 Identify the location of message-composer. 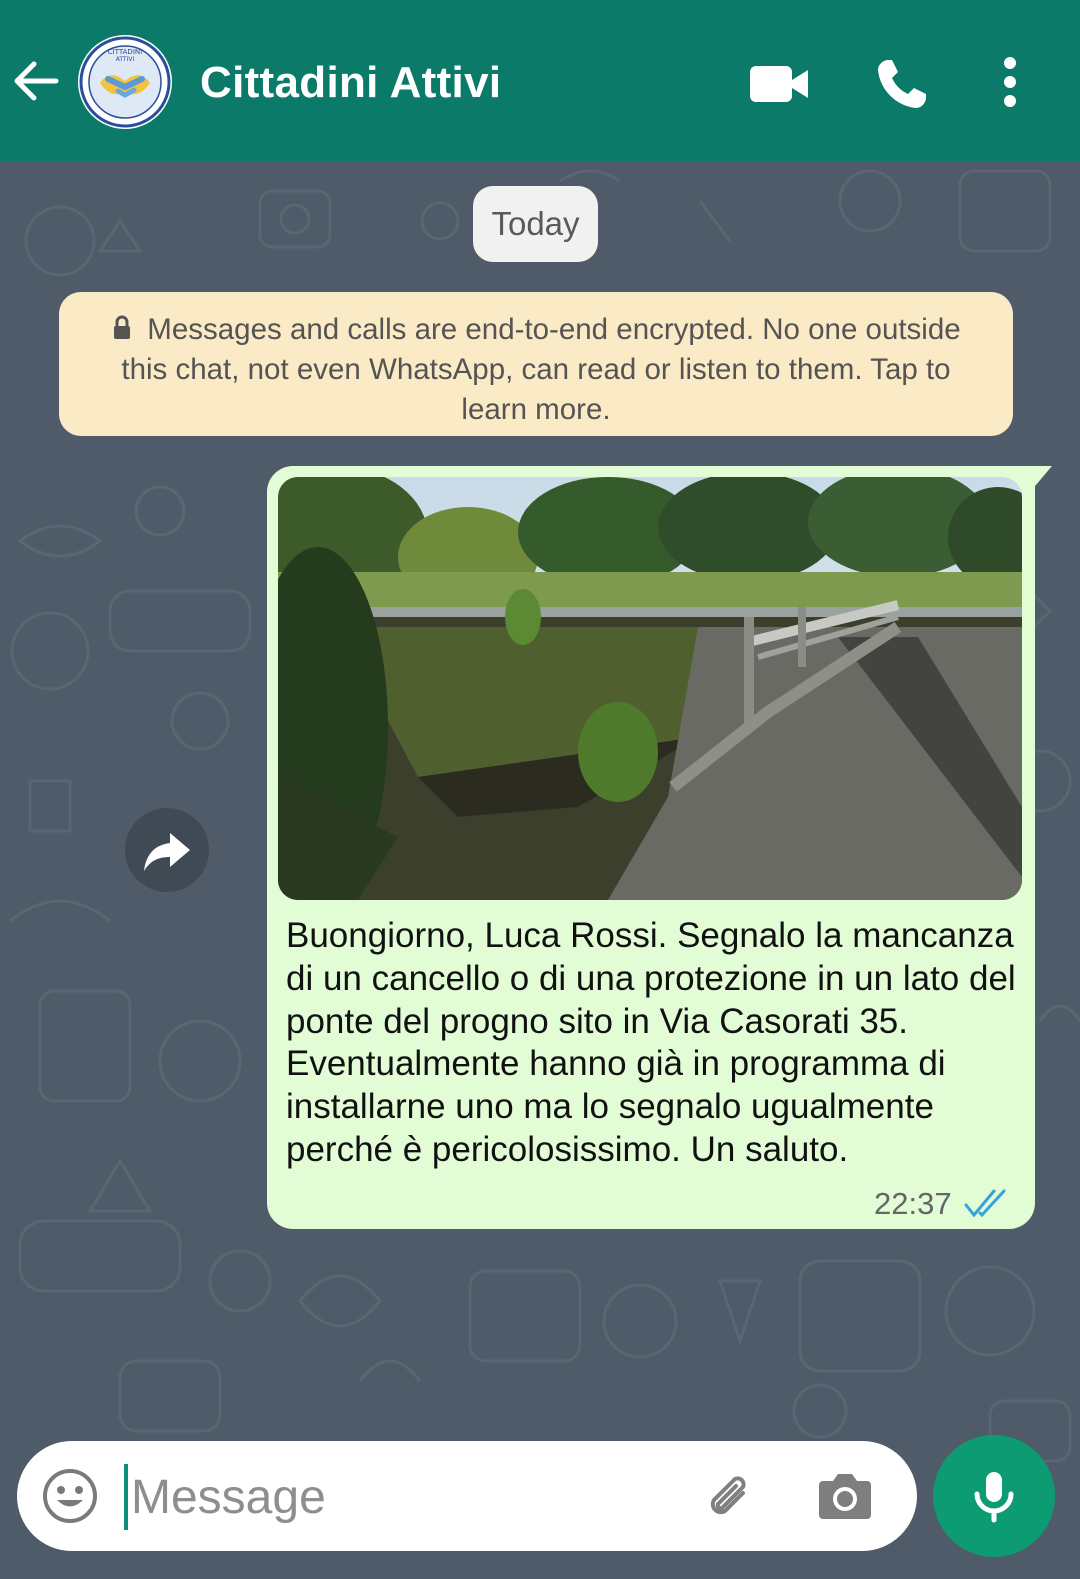
(467, 1496).